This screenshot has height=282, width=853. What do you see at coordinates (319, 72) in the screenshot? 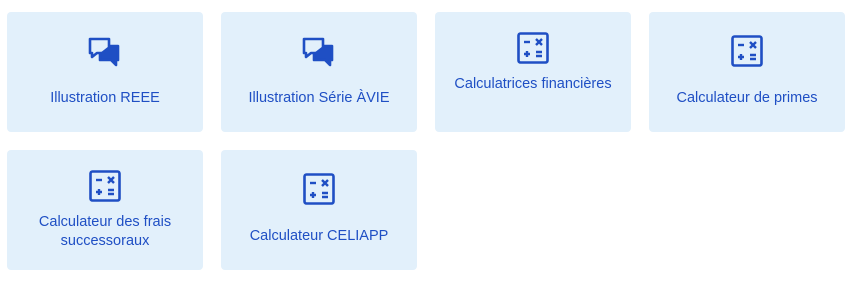
I see `tile-illustration-serie-avie: Illustration Série ÀVIE` at bounding box center [319, 72].